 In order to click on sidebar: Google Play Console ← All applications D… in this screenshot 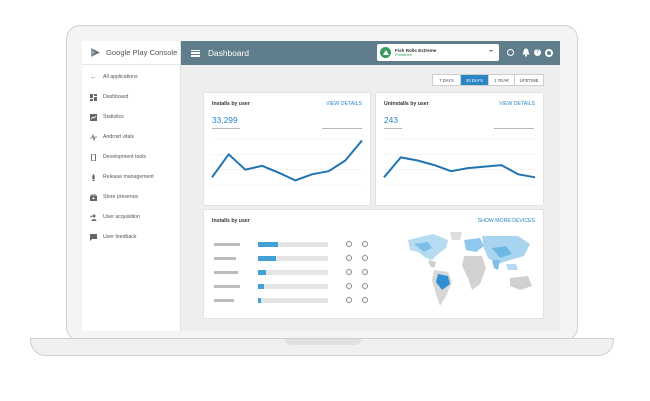, I will do `click(131, 186)`.